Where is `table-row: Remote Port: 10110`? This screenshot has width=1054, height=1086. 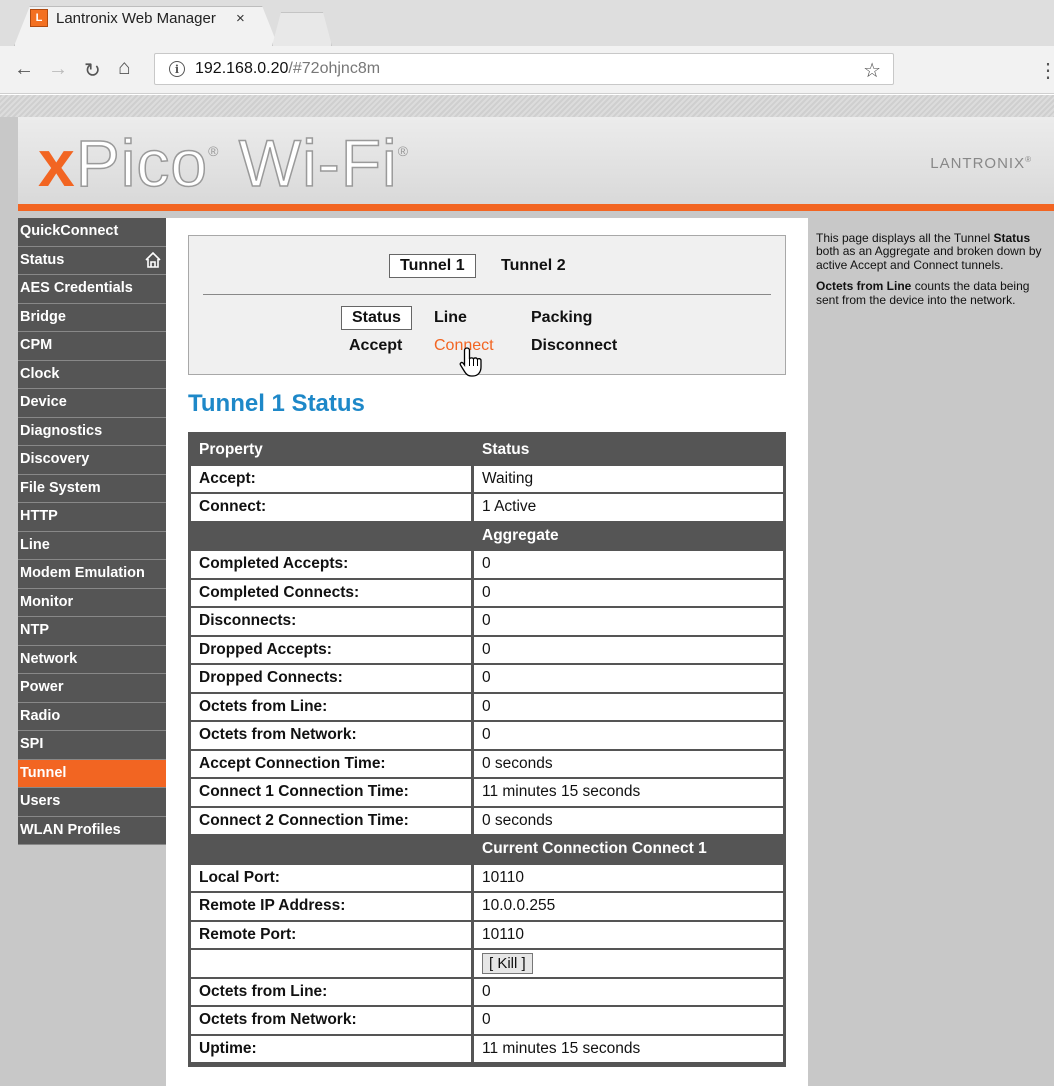 table-row: Remote Port: 10110 is located at coordinates (487, 934).